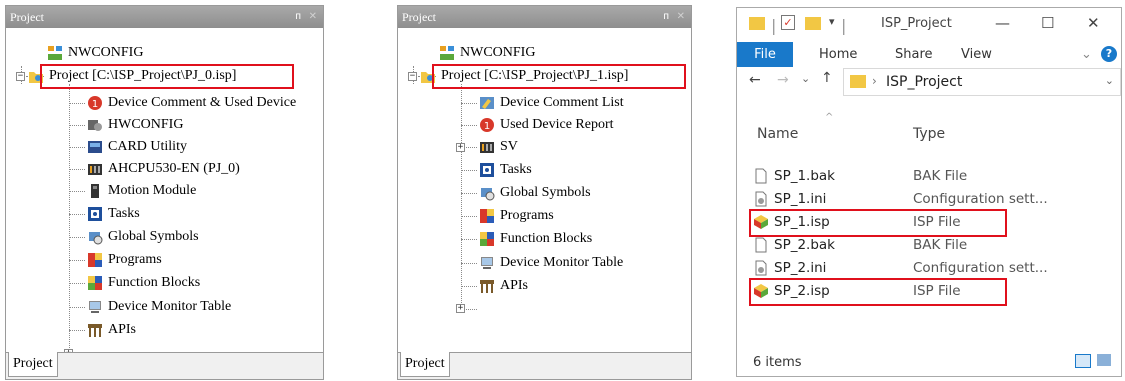  Describe the element at coordinates (827, 78) in the screenshot. I see `up-icon: ↑` at that location.